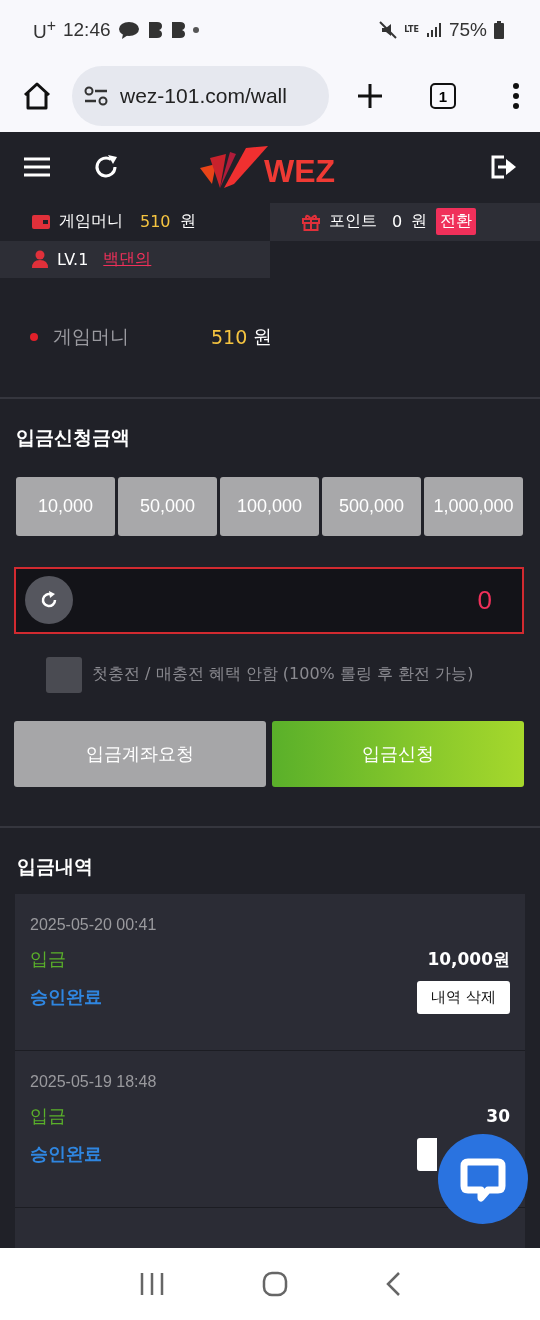  Describe the element at coordinates (397, 222) in the screenshot. I see `points-value: 0` at that location.